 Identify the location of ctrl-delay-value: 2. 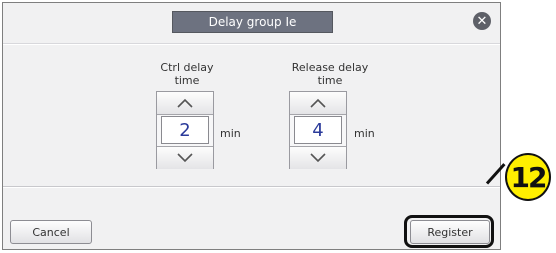
(185, 130).